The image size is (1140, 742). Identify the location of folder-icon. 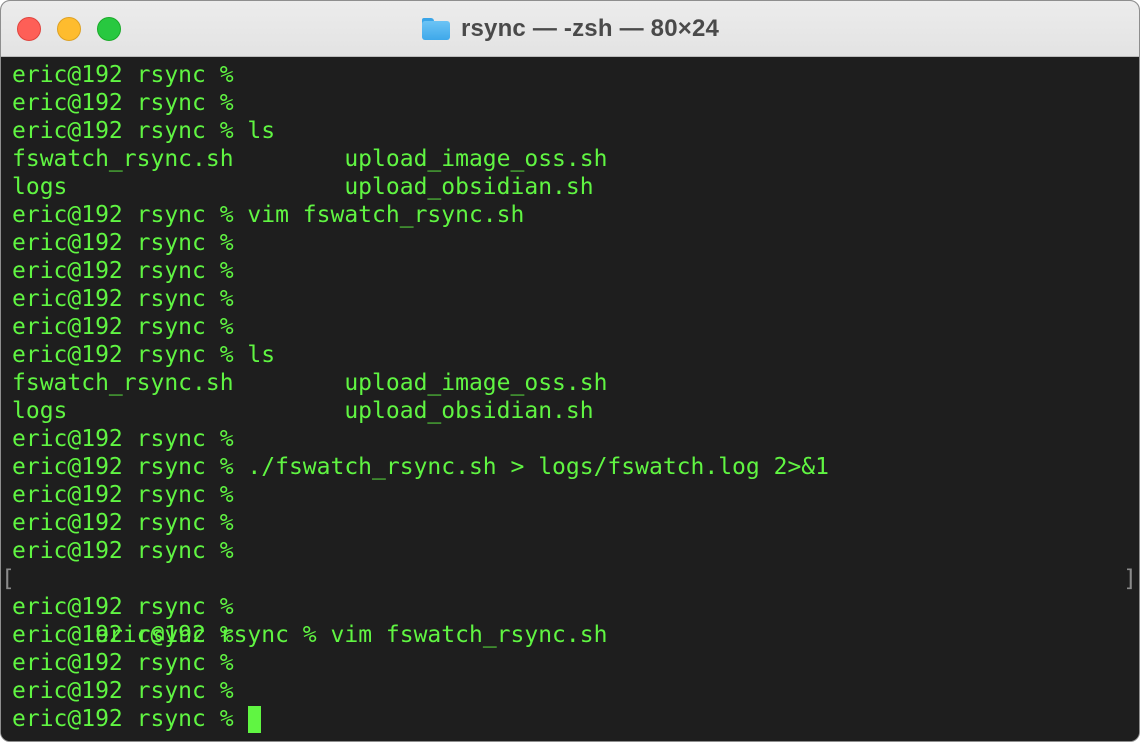
(436, 29).